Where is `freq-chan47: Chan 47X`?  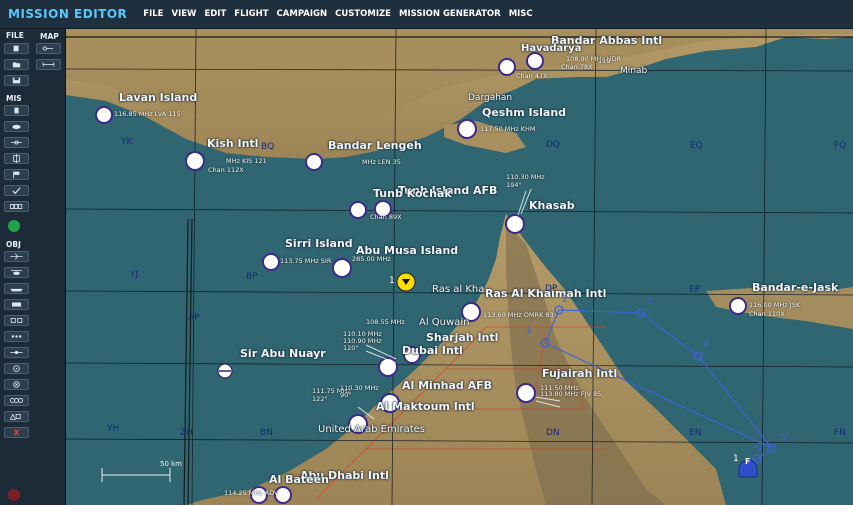 freq-chan47: Chan 47X is located at coordinates (532, 76).